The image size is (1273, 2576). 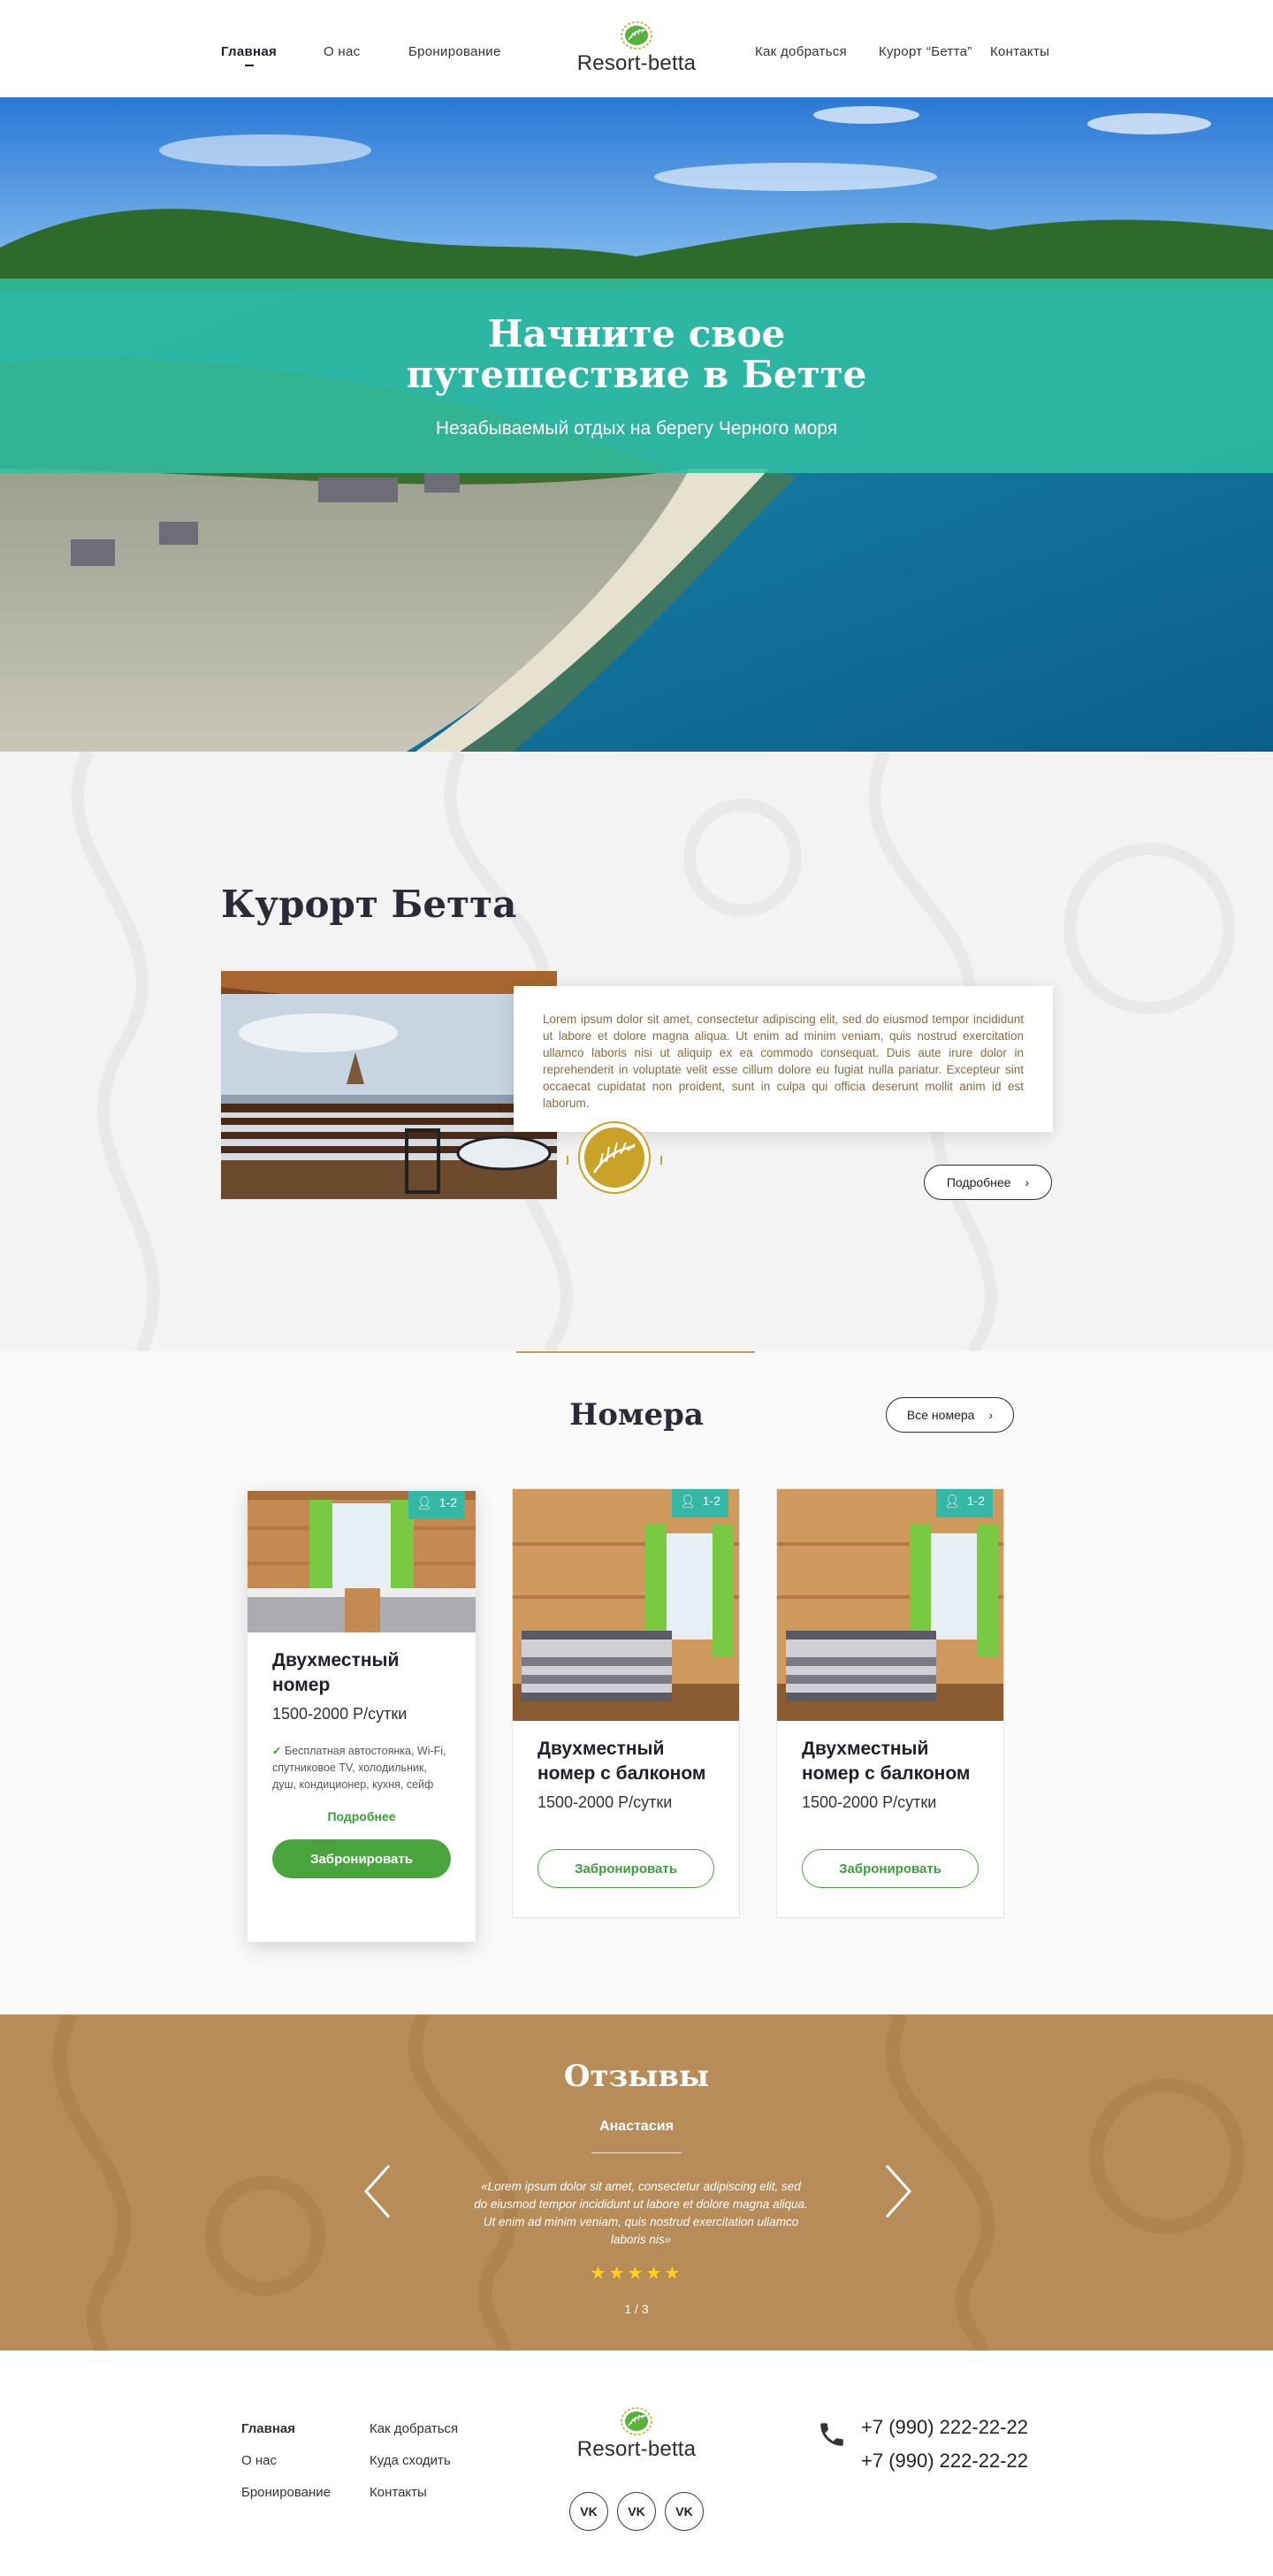 What do you see at coordinates (636, 1415) in the screenshot?
I see `rooms-title: Номера` at bounding box center [636, 1415].